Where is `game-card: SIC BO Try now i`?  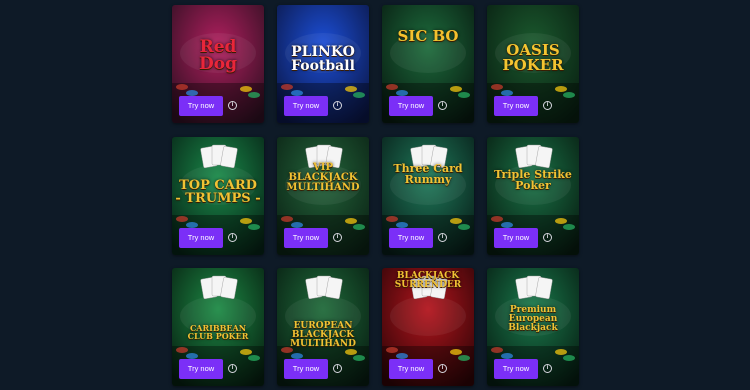 game-card: SIC BO Try now i is located at coordinates (428, 64).